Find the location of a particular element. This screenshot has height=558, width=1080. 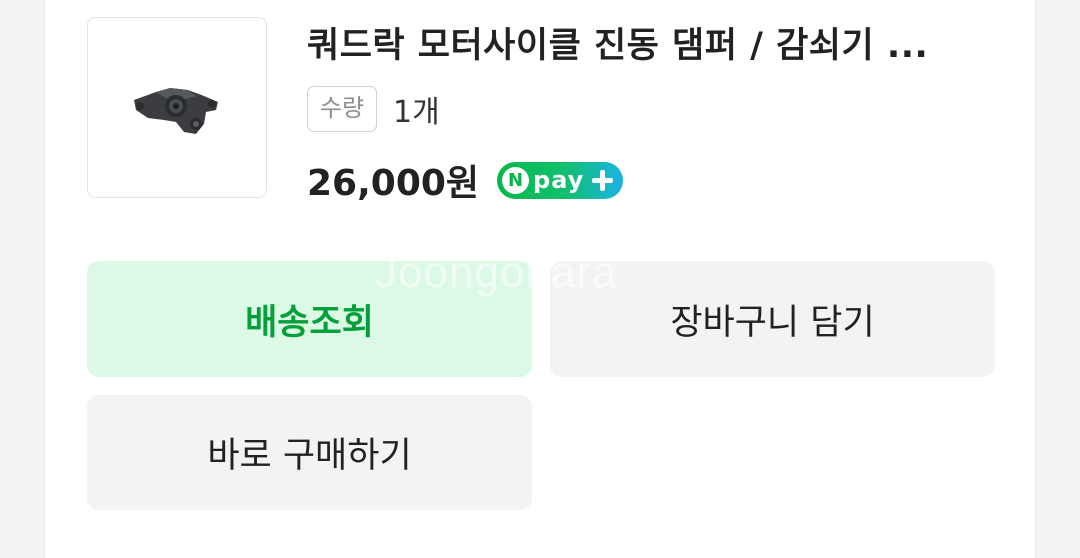

plus-icon is located at coordinates (602, 180).